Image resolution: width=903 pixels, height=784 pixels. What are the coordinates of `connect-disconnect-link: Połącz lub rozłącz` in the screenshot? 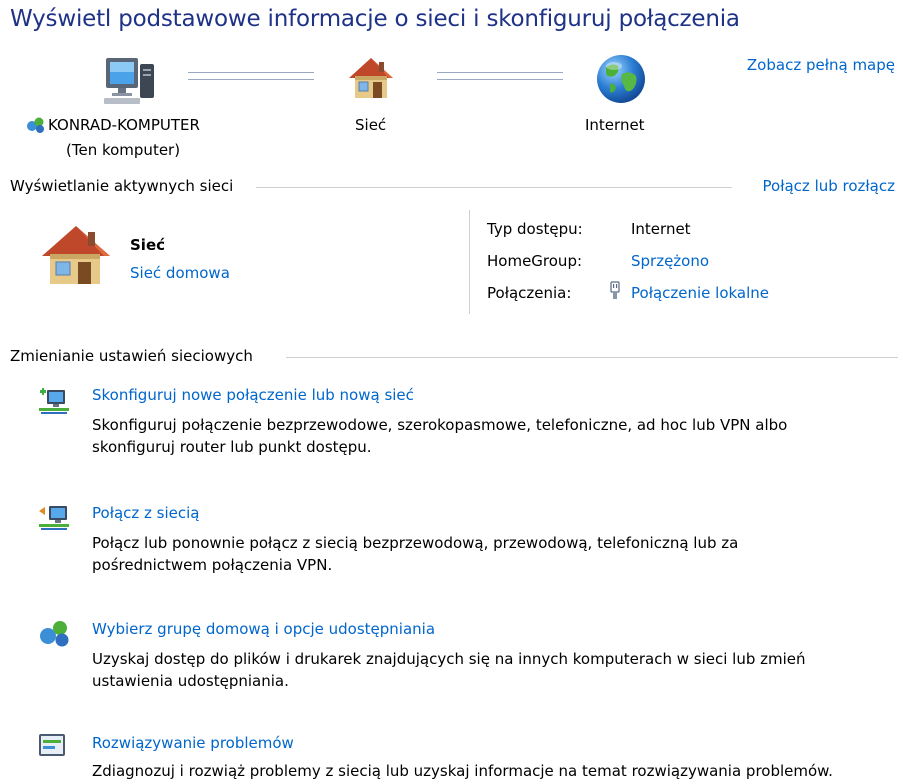 It's located at (829, 186).